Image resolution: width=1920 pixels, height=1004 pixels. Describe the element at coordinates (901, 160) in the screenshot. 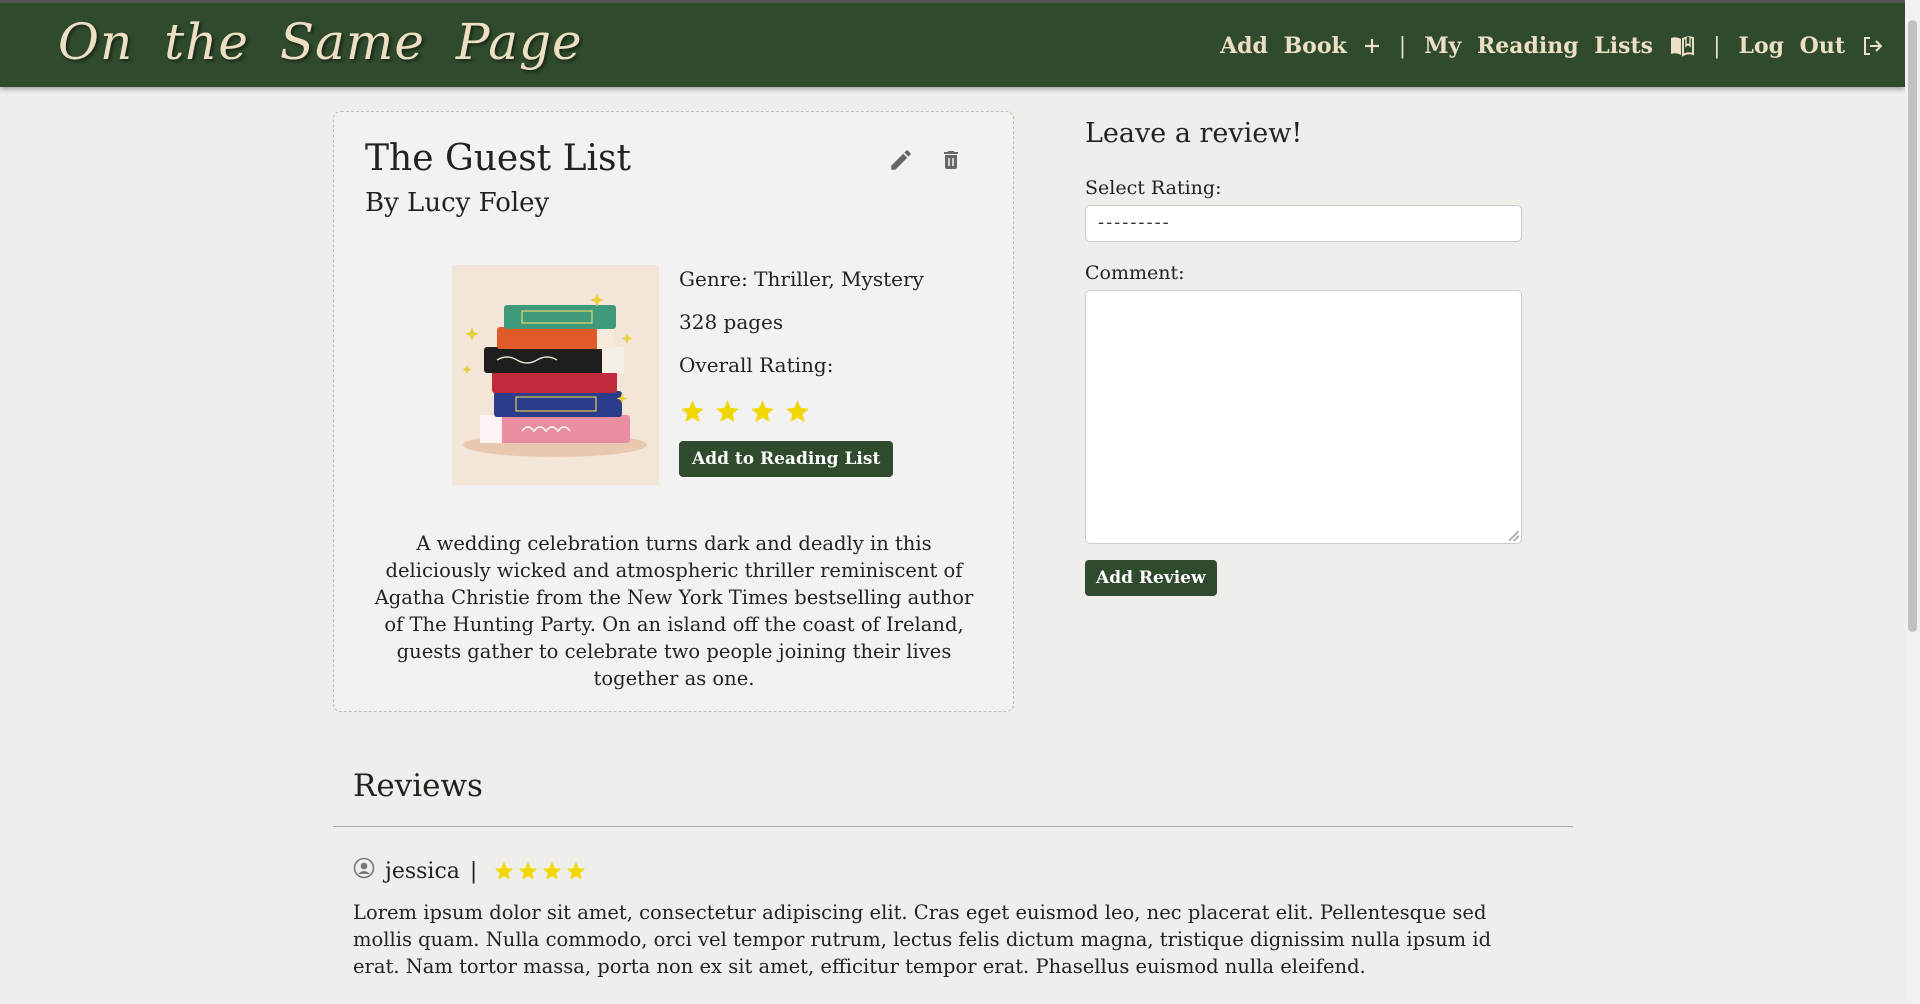

I see `pencil-icon` at that location.